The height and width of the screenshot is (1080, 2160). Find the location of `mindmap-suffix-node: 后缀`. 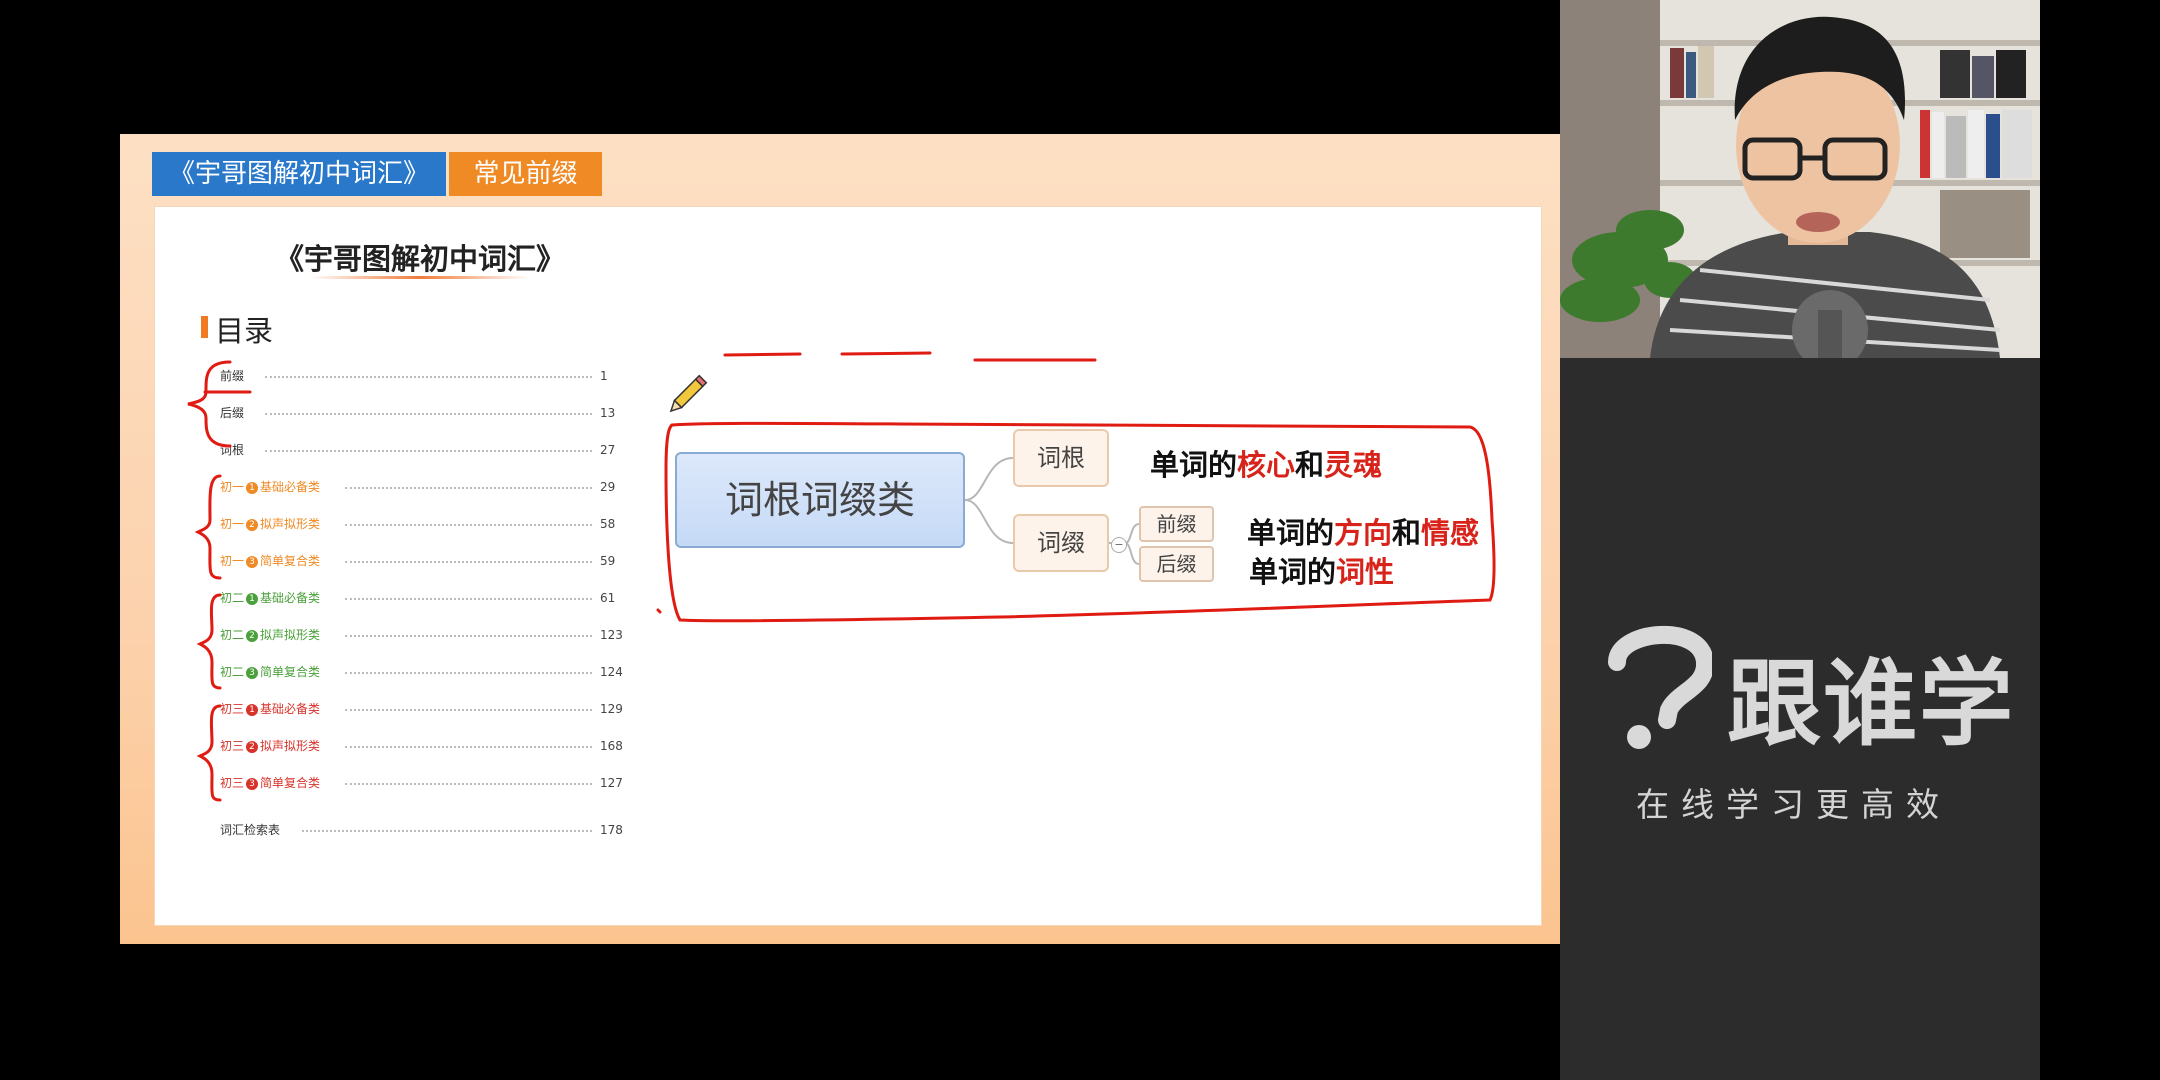

mindmap-suffix-node: 后缀 is located at coordinates (1176, 564).